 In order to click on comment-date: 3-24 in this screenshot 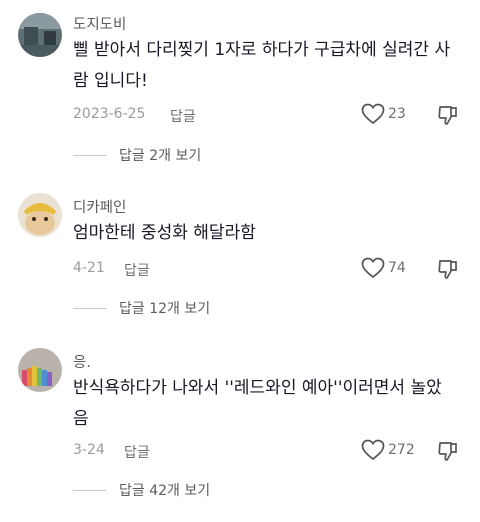, I will do `click(89, 450)`.